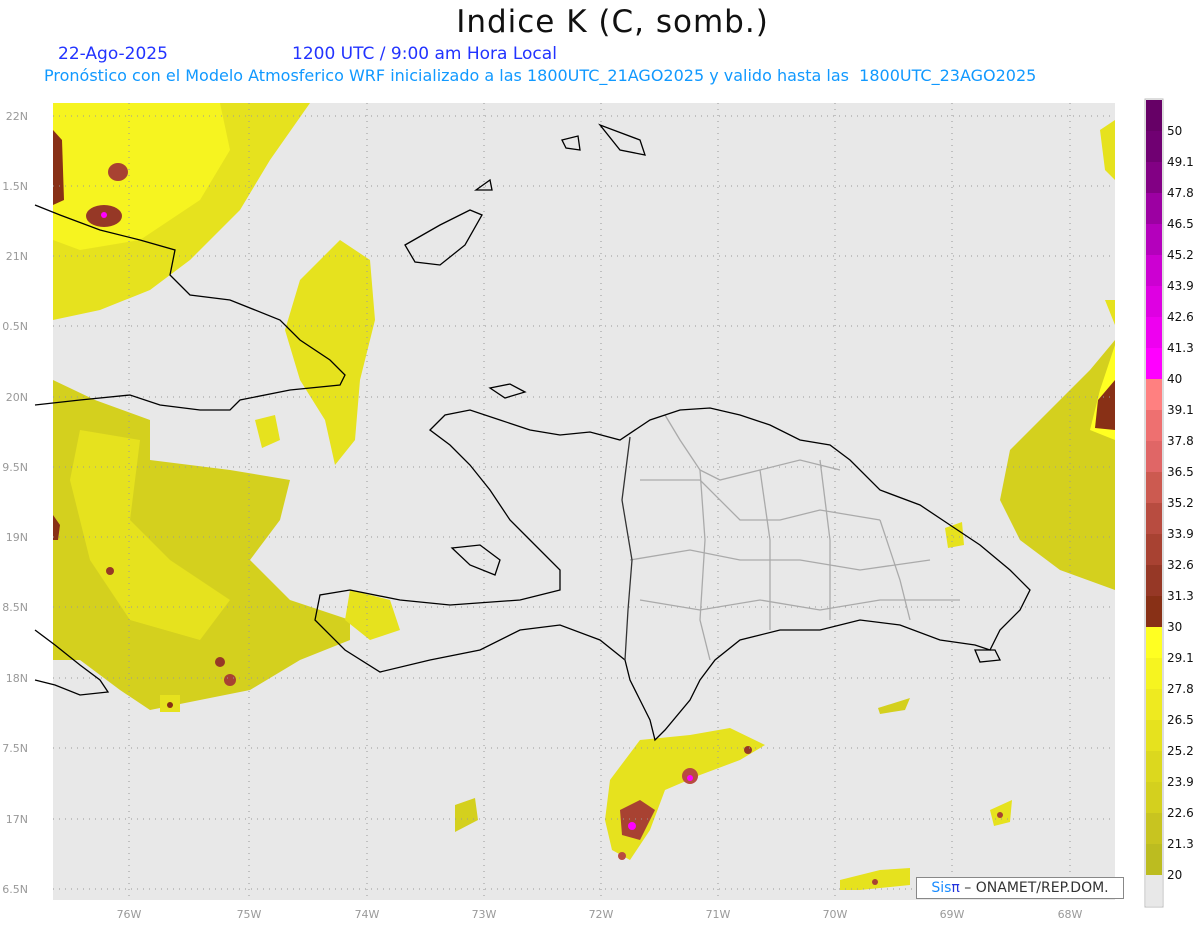 Image resolution: width=1200 pixels, height=927 pixels. I want to click on lon-label: 69W, so click(952, 914).